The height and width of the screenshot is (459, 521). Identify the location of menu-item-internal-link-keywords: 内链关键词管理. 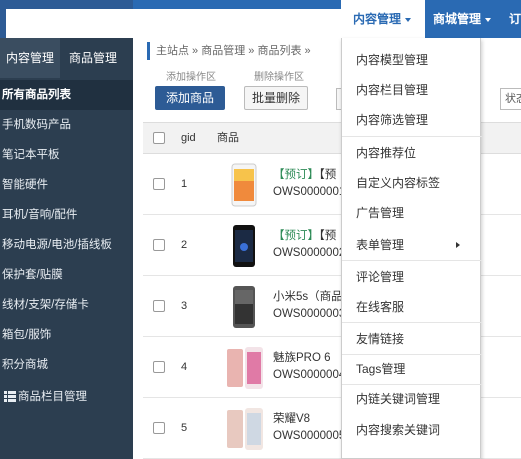
(412, 399).